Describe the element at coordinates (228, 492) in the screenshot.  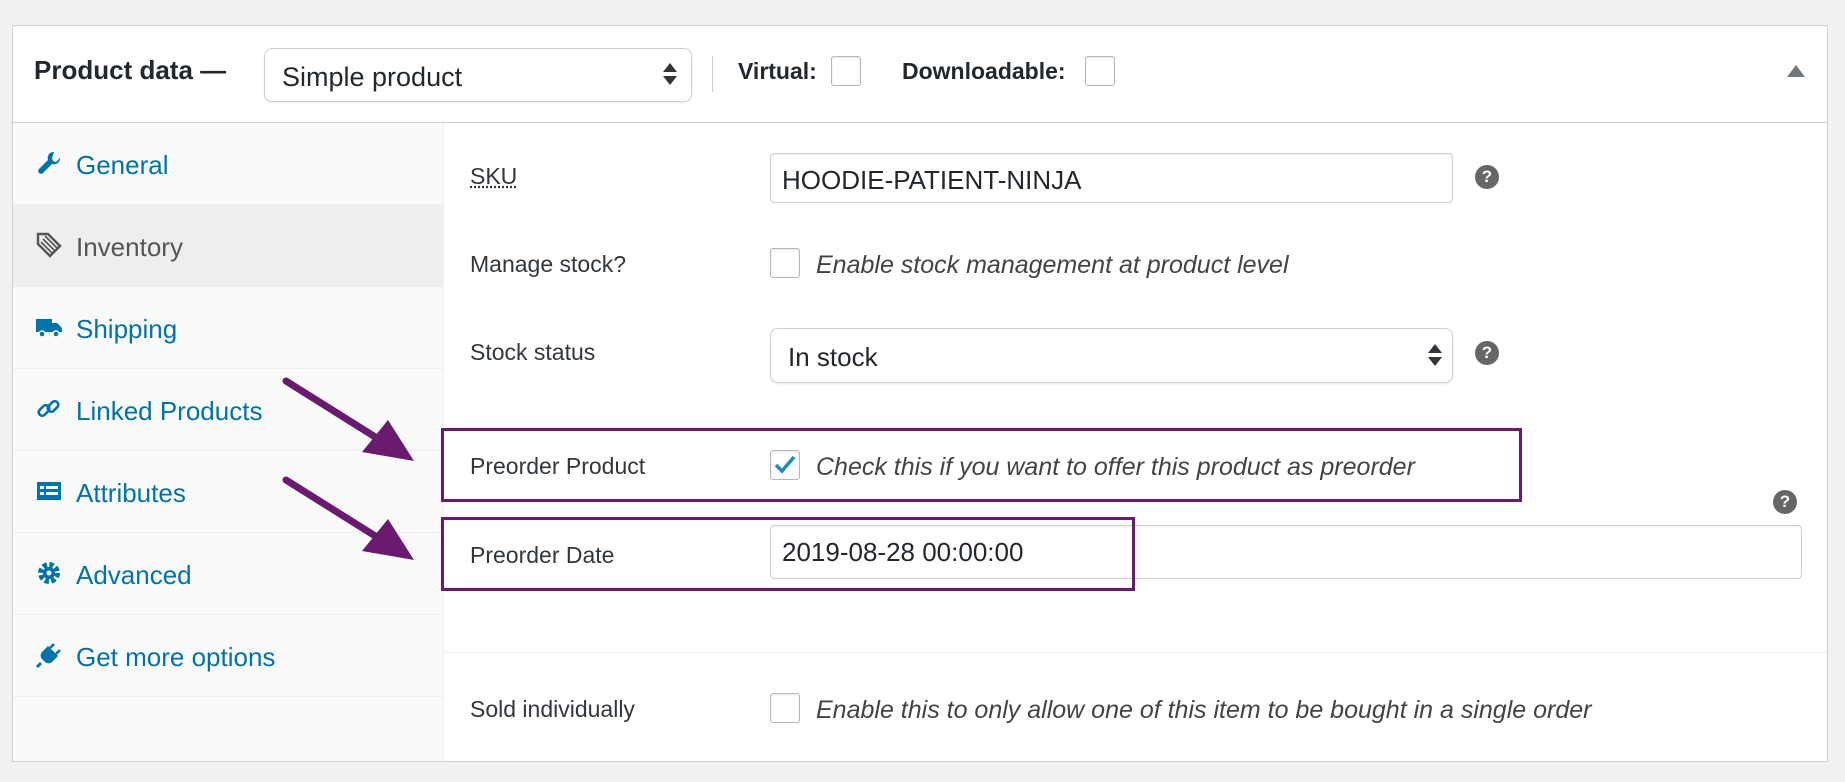
I see `tab-attributes: Attributes` at that location.